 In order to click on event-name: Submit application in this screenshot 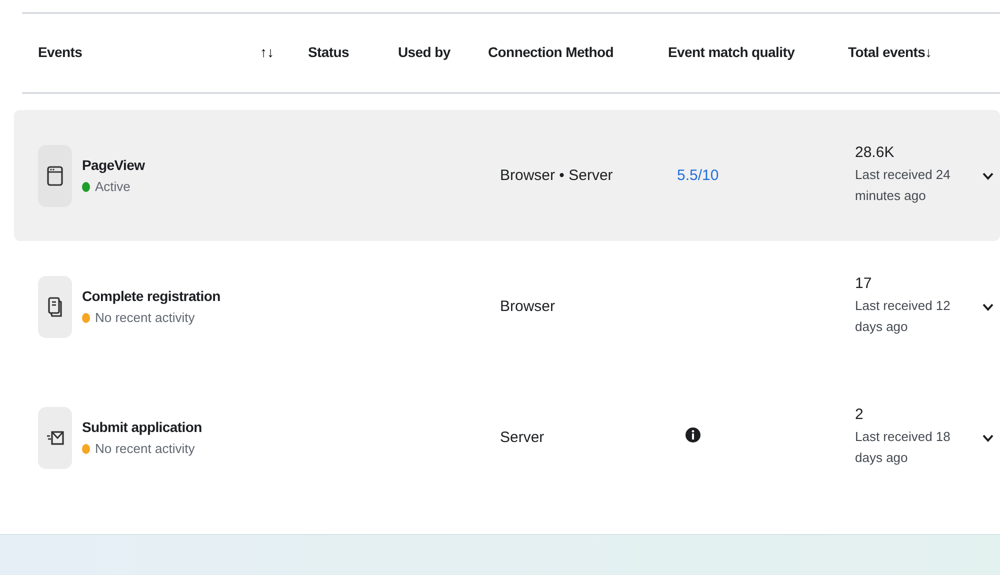, I will do `click(142, 427)`.